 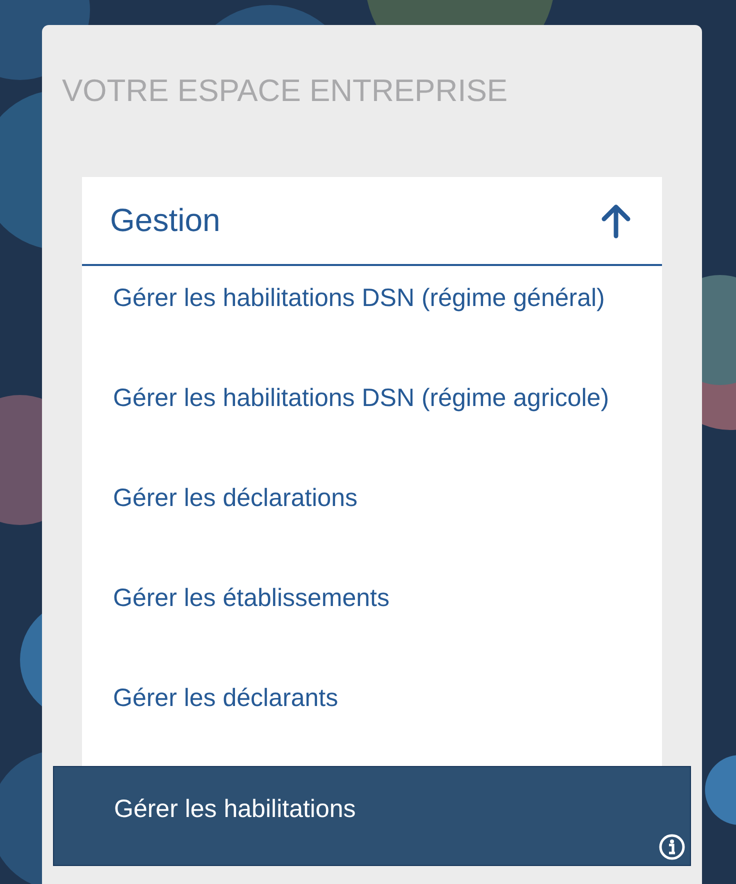 I want to click on panel-title: VOTRE ESPACE ENTREPRISE, so click(x=285, y=91).